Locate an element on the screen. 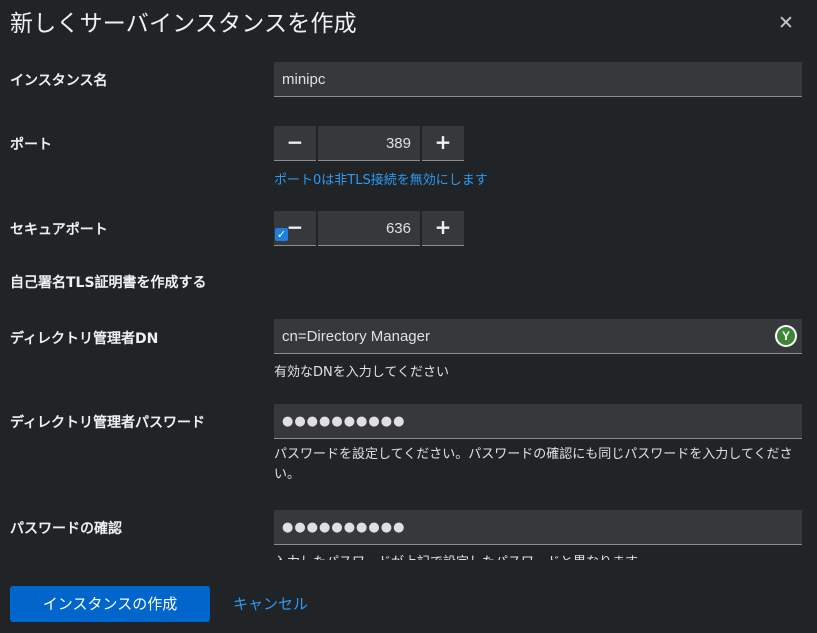 The height and width of the screenshot is (633, 817). instance-name-label: インスタンス名 is located at coordinates (59, 81).